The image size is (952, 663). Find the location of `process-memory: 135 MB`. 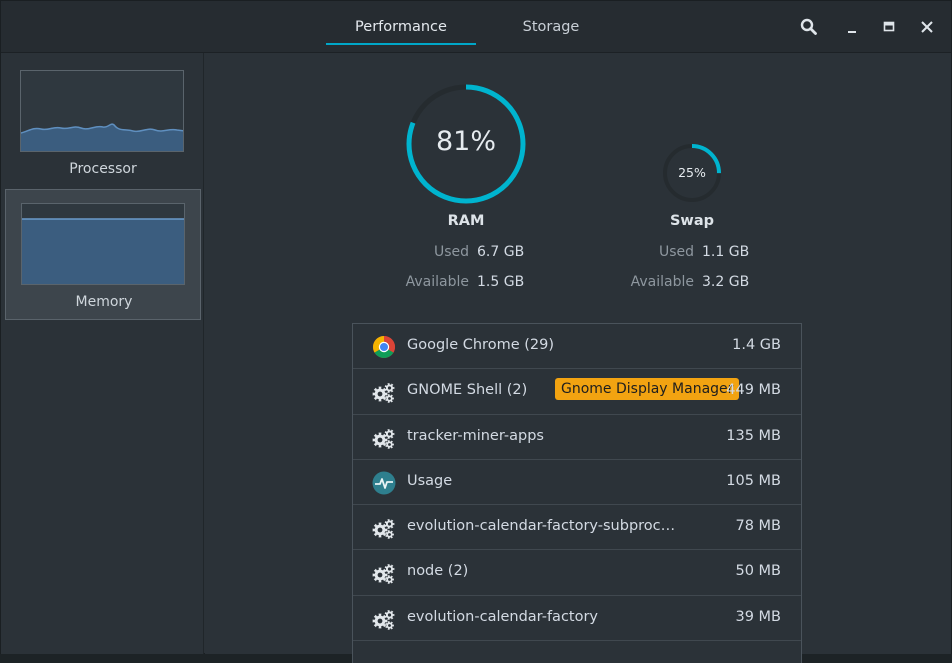

process-memory: 135 MB is located at coordinates (753, 435).